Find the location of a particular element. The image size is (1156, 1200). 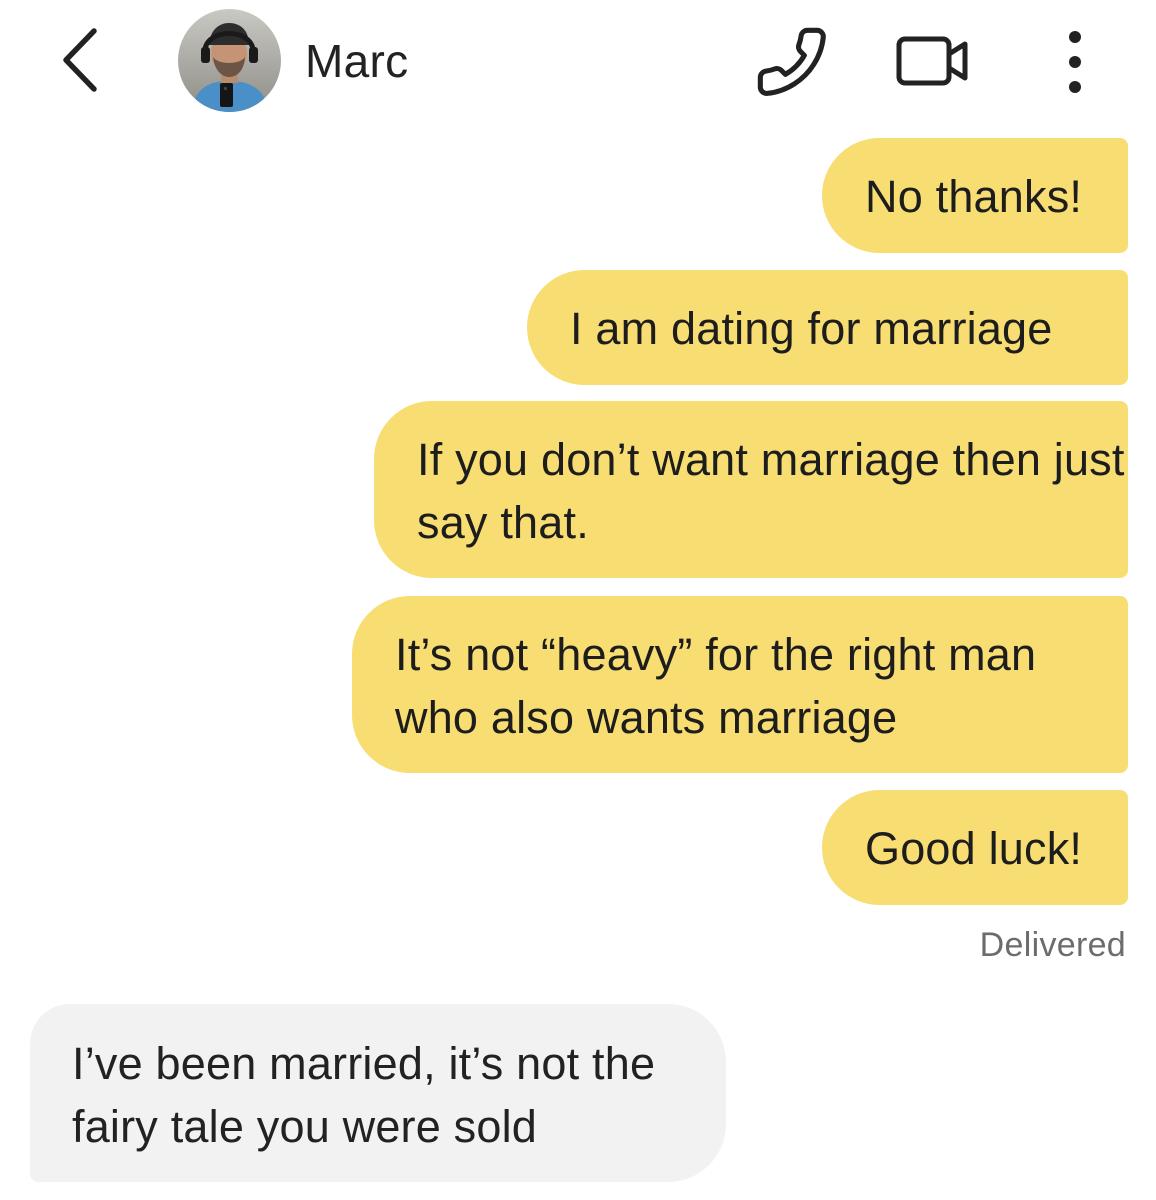

delivery-status: Delivered is located at coordinates (1052, 945).